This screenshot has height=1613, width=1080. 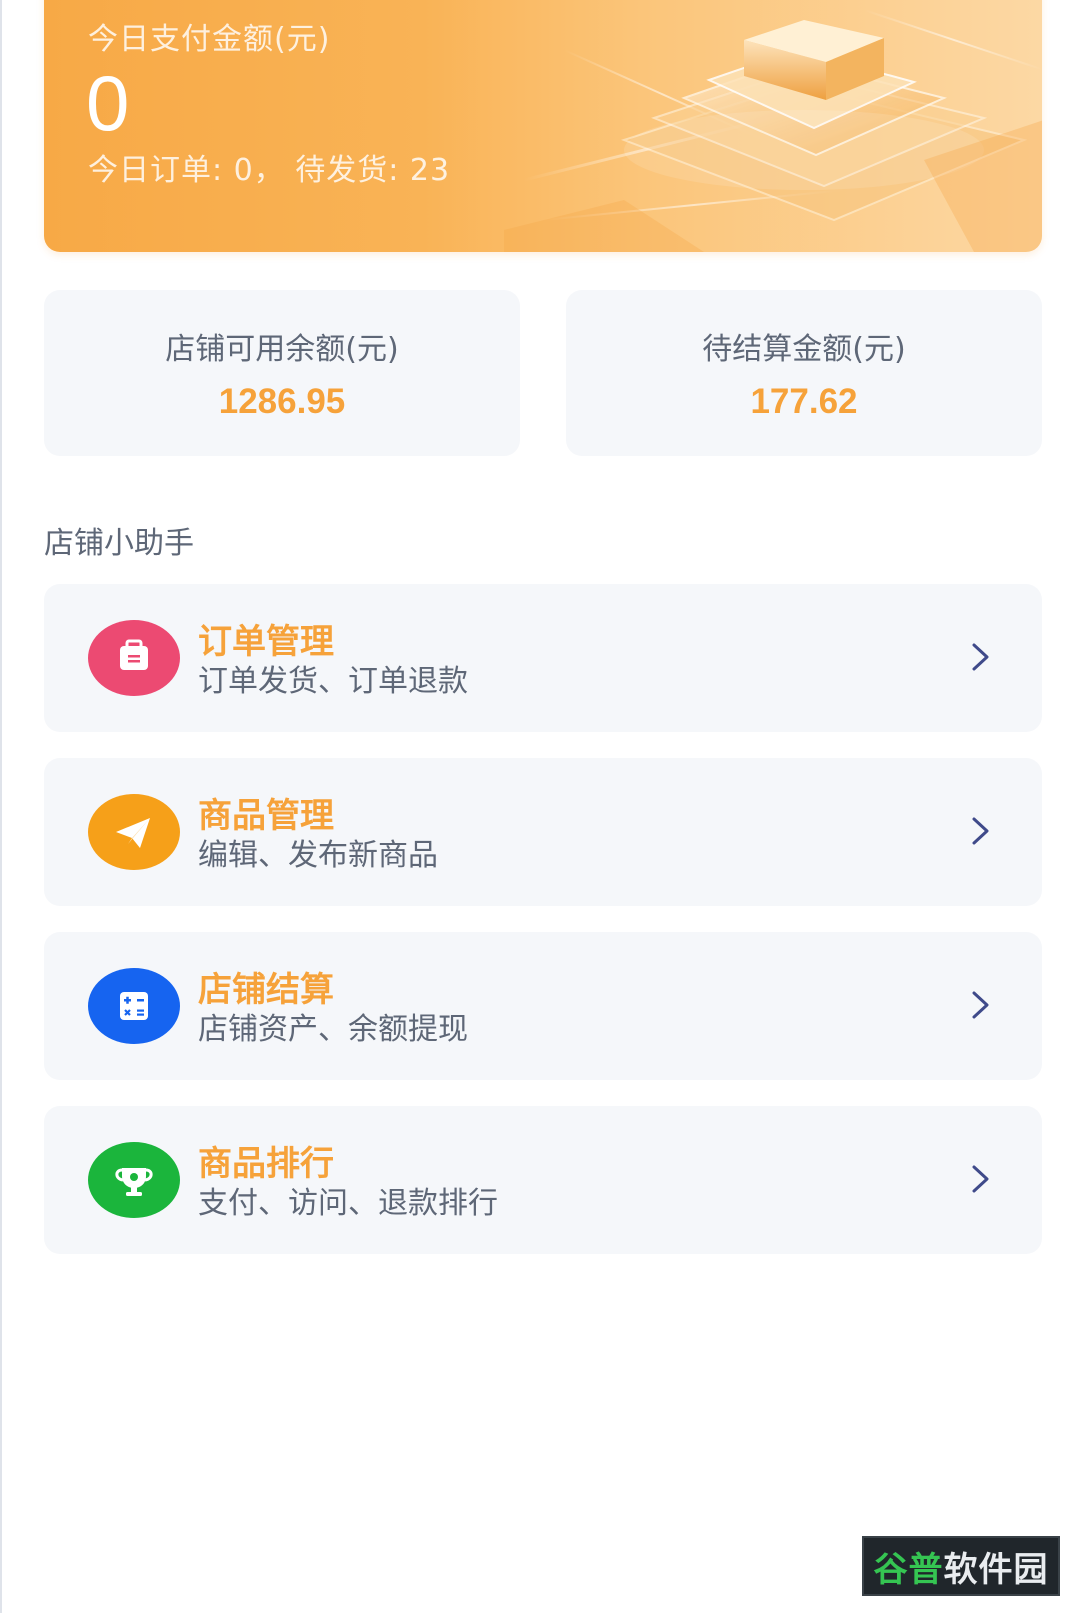 I want to click on available-balance-value: 1286.95, so click(x=282, y=401).